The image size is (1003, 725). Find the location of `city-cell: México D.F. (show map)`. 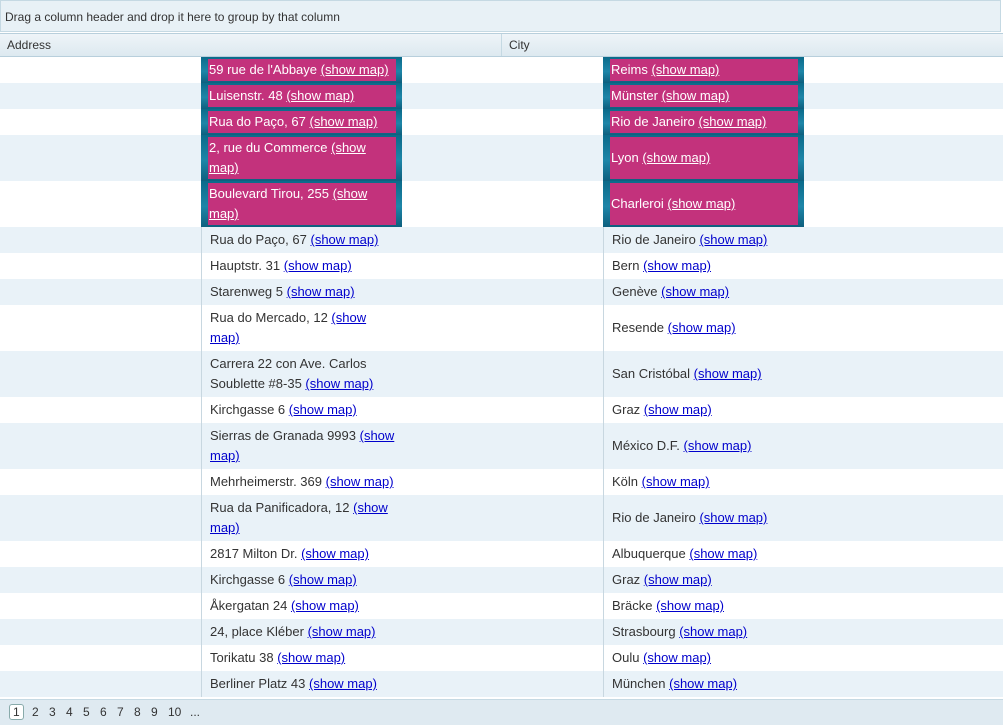

city-cell: México D.F. (show map) is located at coordinates (703, 446).